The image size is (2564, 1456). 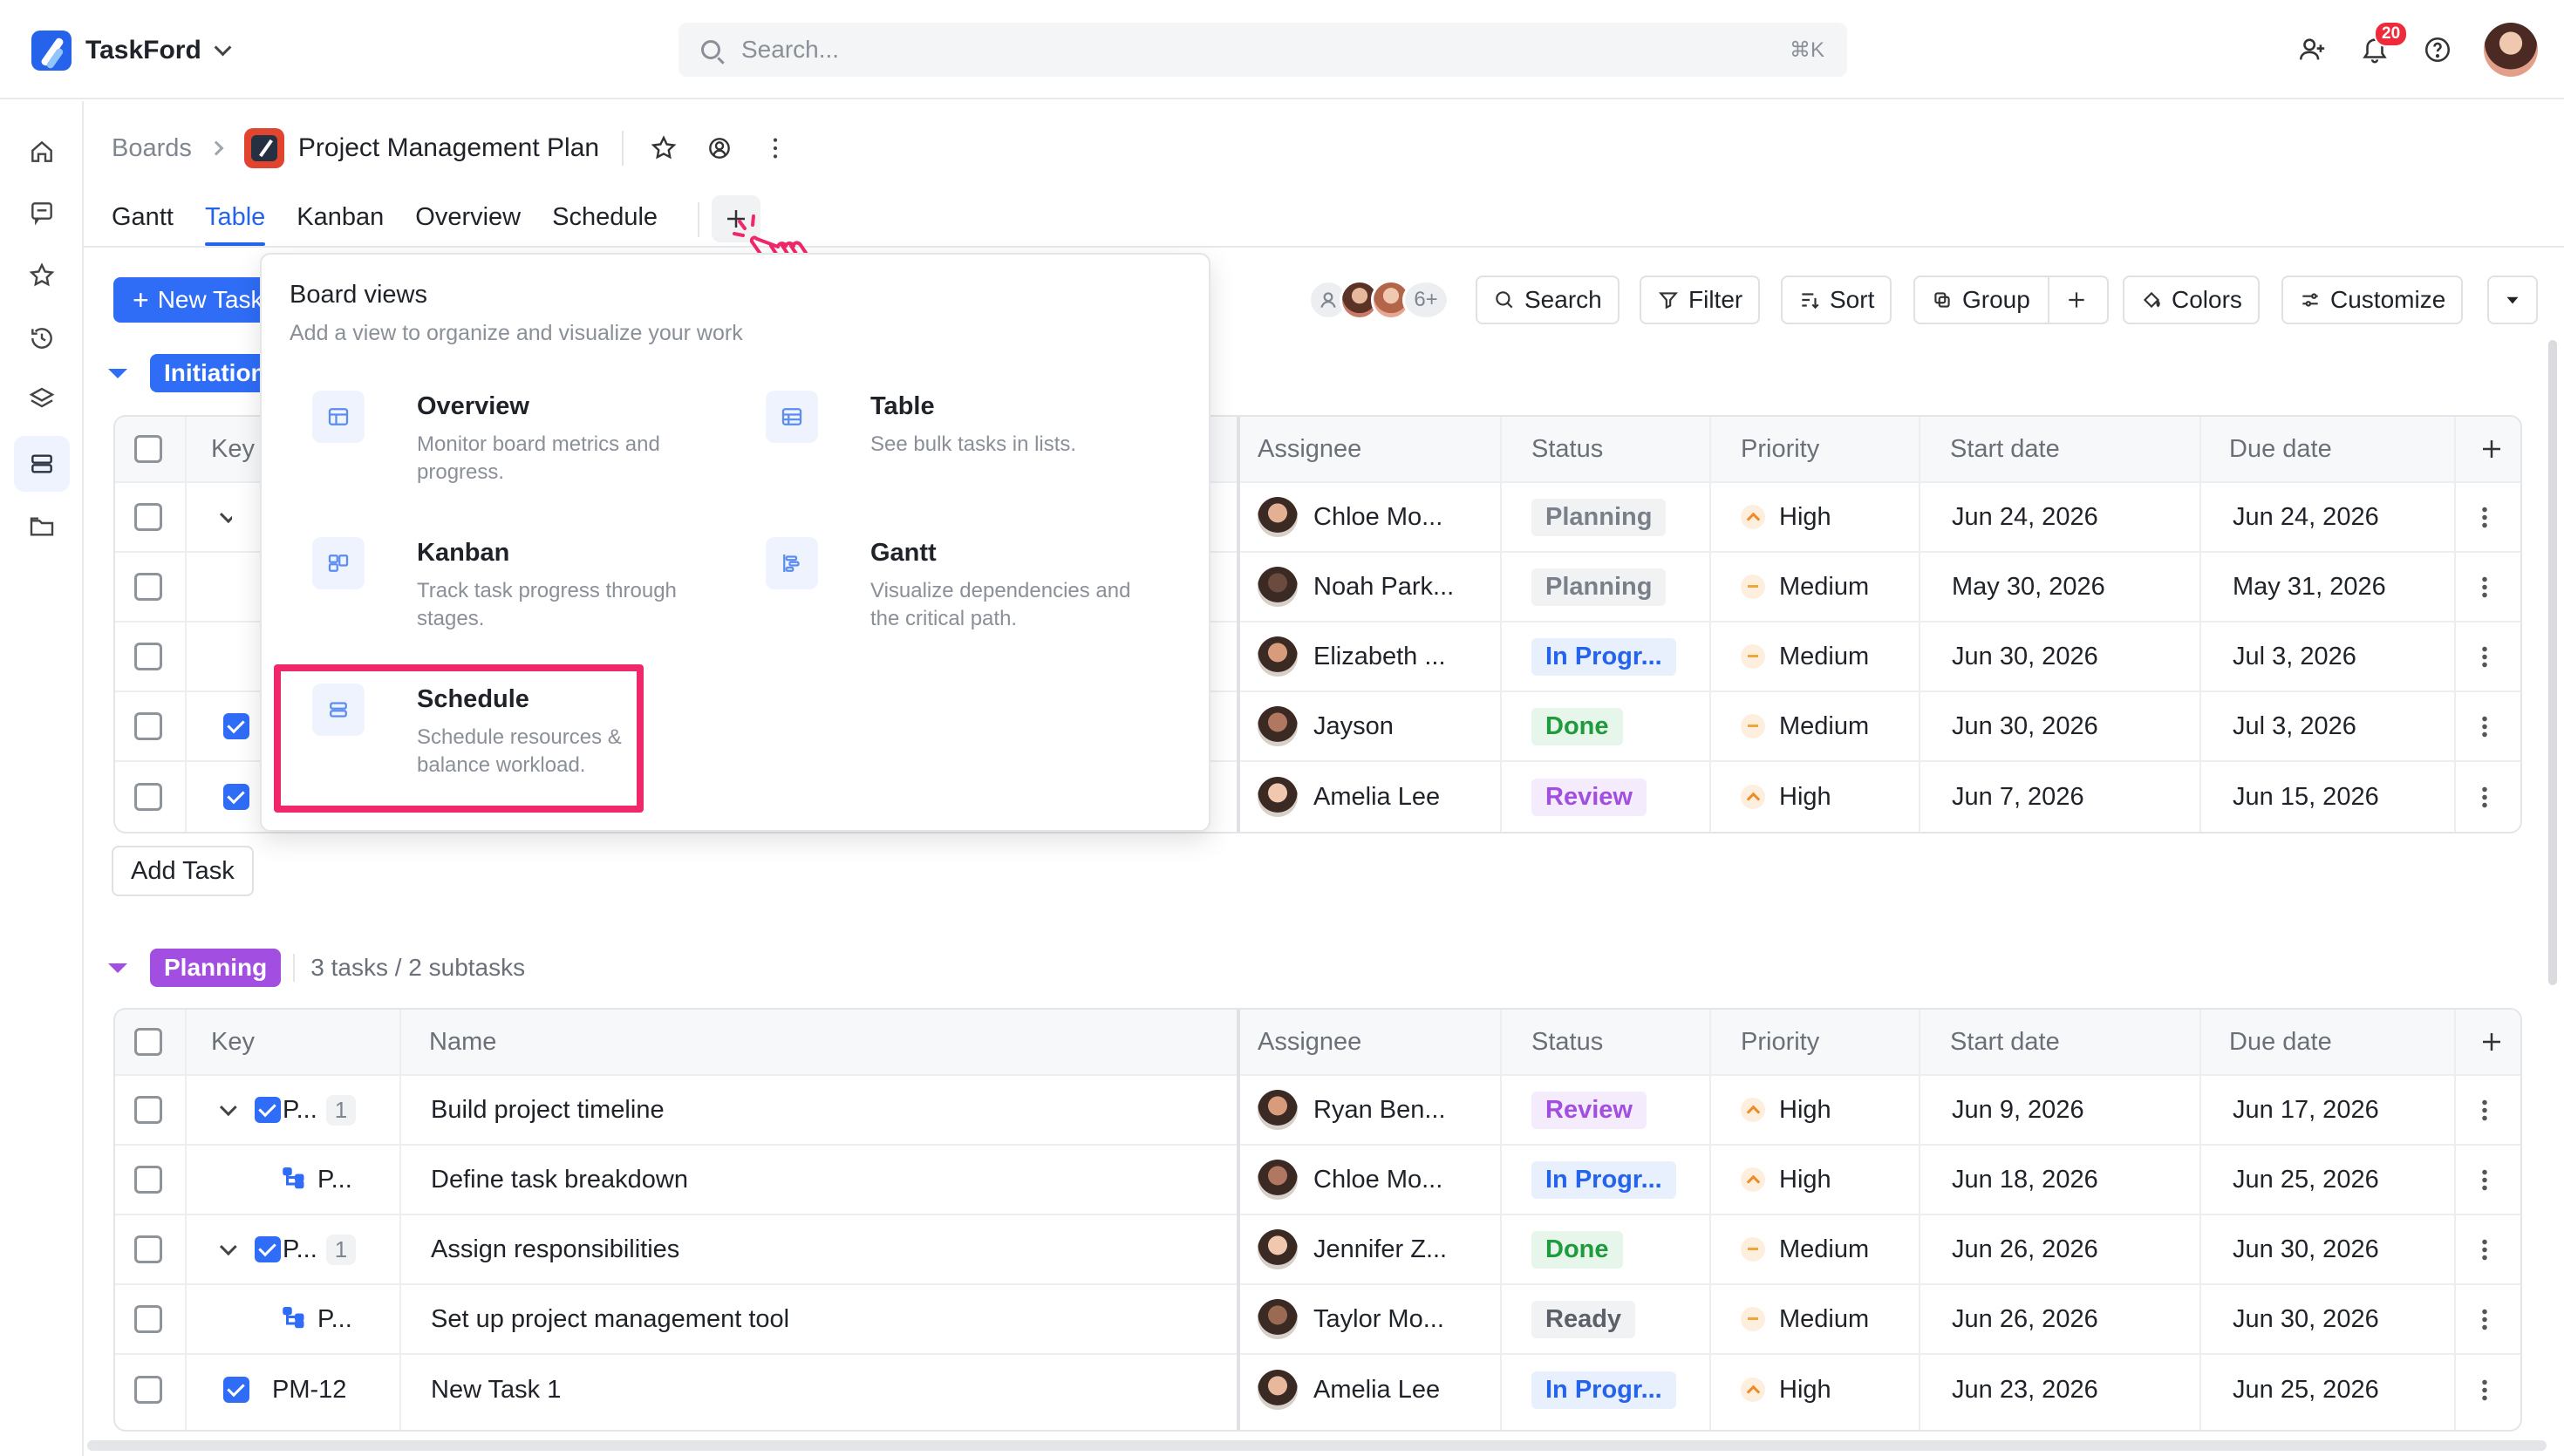 I want to click on filter-button: Filter, so click(x=1700, y=300).